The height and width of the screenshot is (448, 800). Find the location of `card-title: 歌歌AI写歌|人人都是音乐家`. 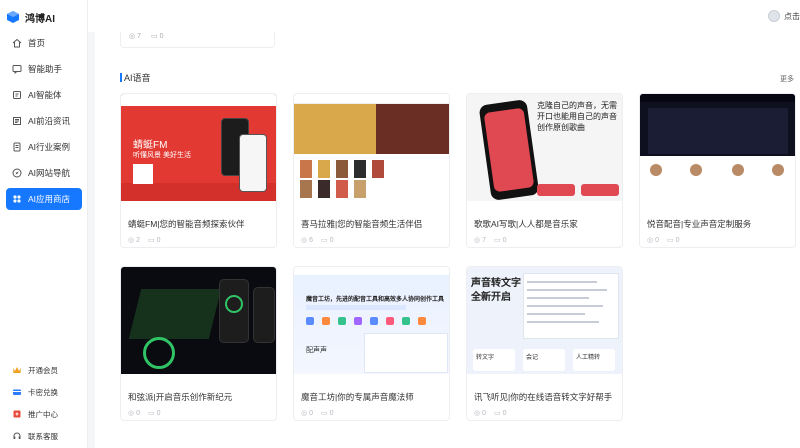

card-title: 歌歌AI写歌|人人都是音乐家 is located at coordinates (526, 224).